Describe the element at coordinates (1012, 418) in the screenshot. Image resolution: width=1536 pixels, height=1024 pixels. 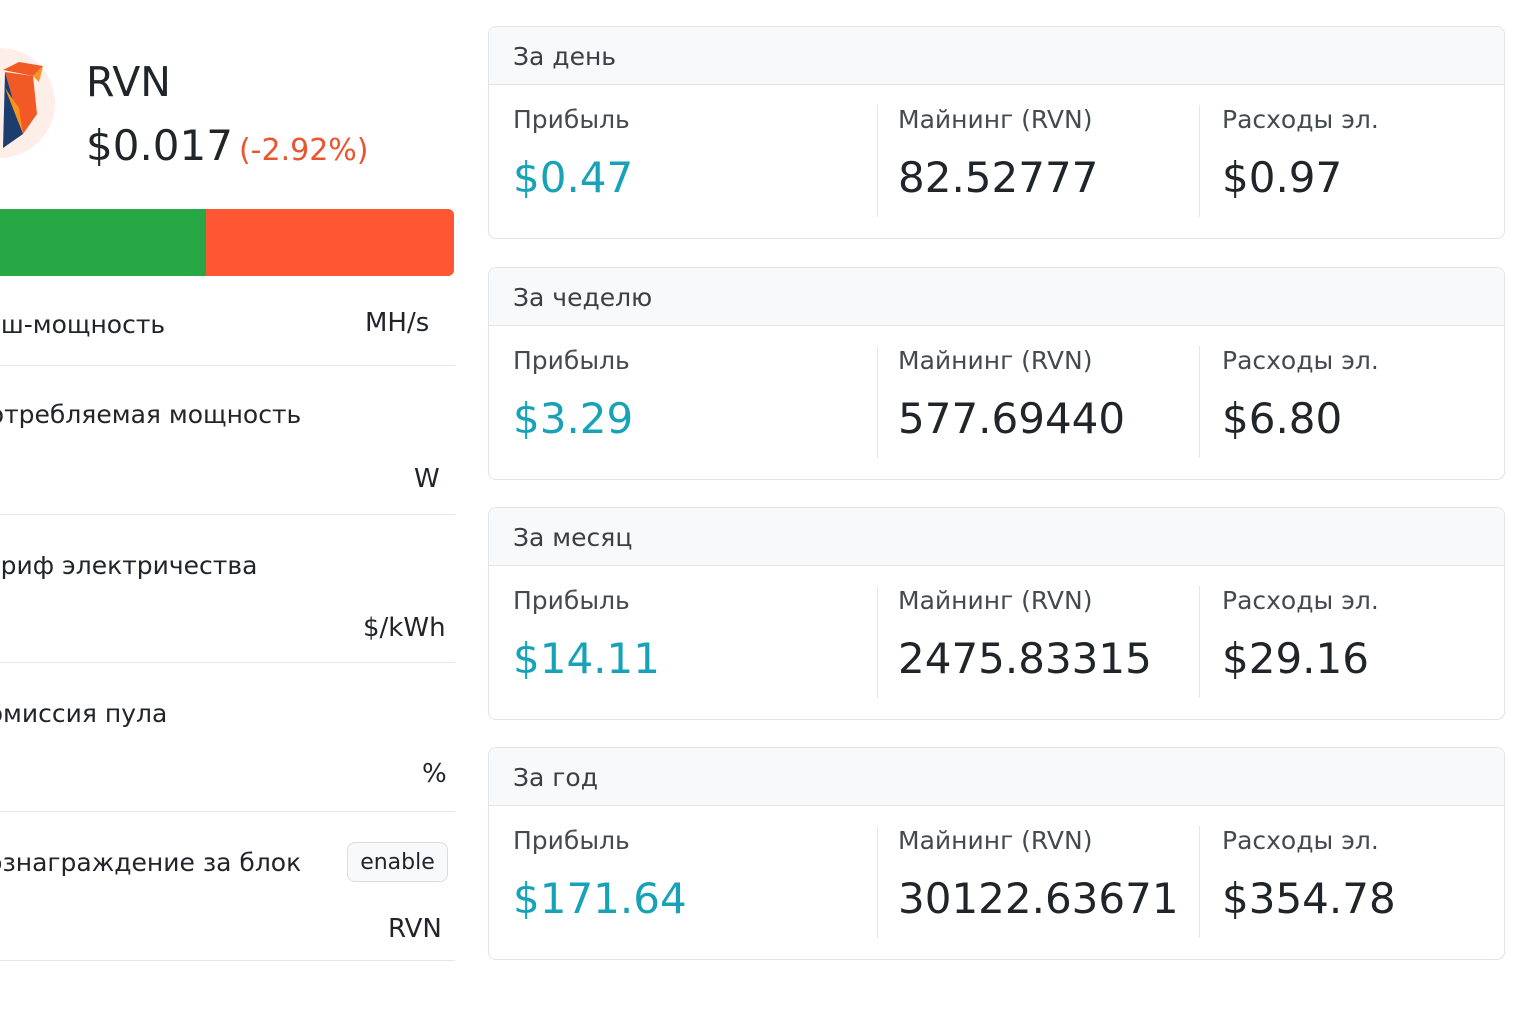
I see `mining-value: 577.69440` at that location.